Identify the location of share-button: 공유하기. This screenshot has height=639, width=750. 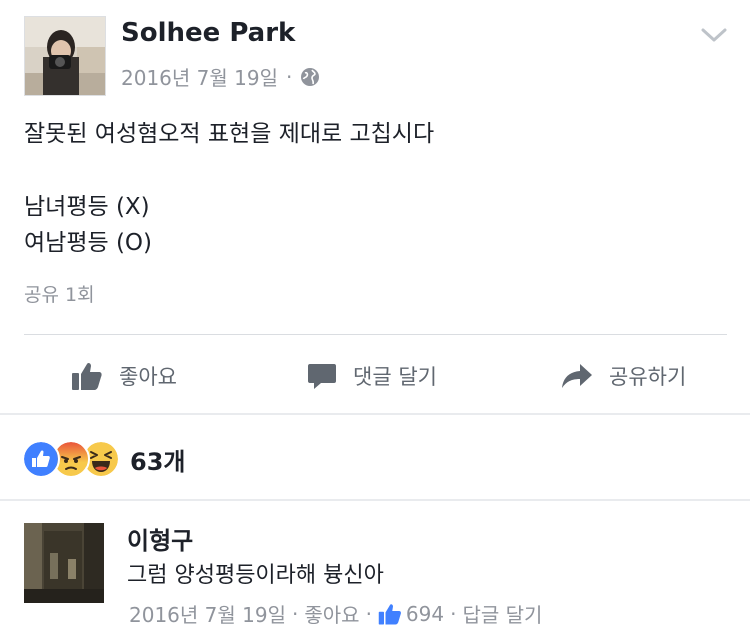
(623, 376).